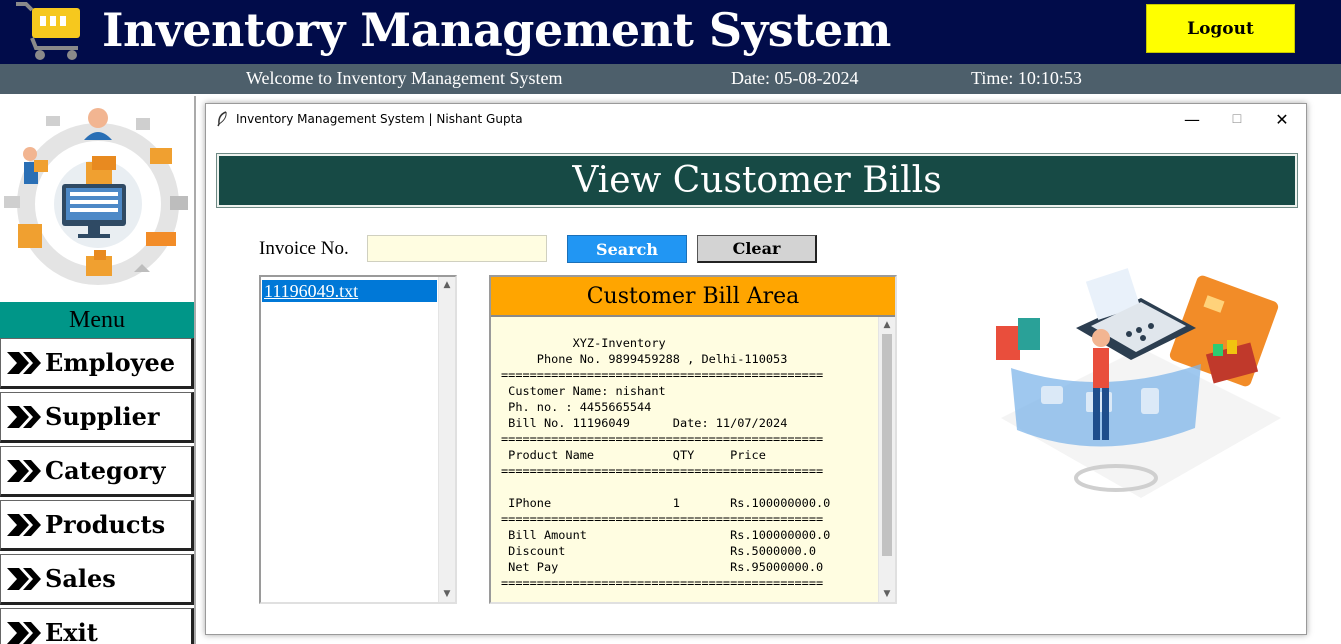 This screenshot has width=1341, height=644. What do you see at coordinates (96, 196) in the screenshot?
I see `inventory-illustration` at bounding box center [96, 196].